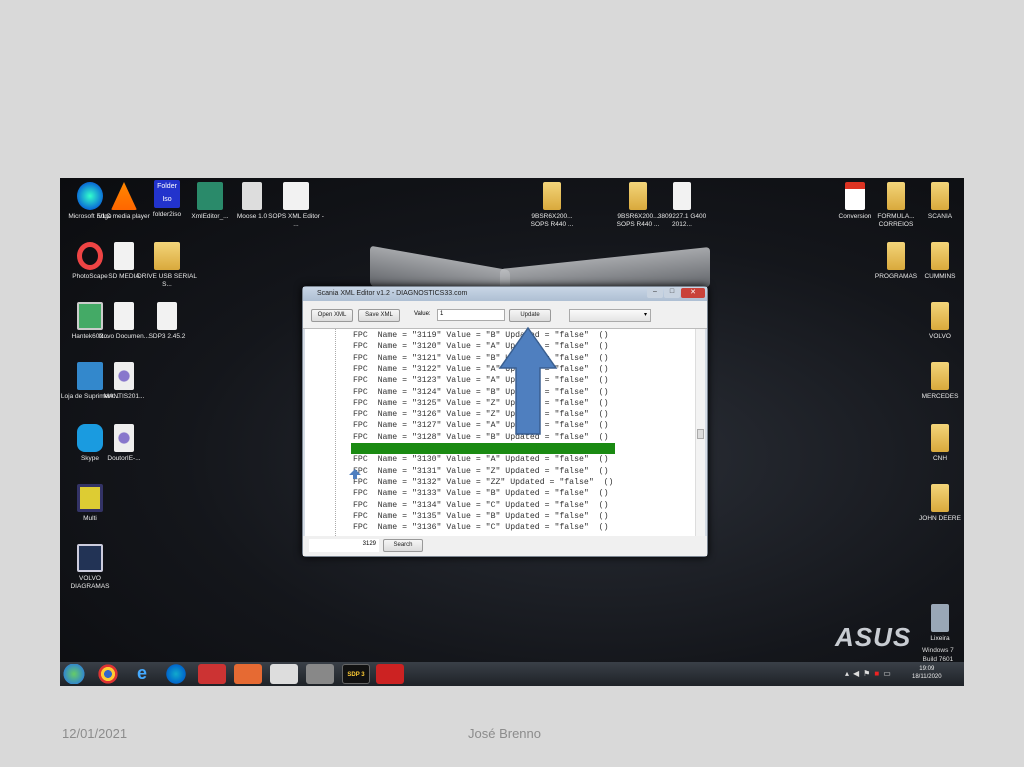 The height and width of the screenshot is (767, 1024). I want to click on clock-time: 19:09, so click(927, 669).